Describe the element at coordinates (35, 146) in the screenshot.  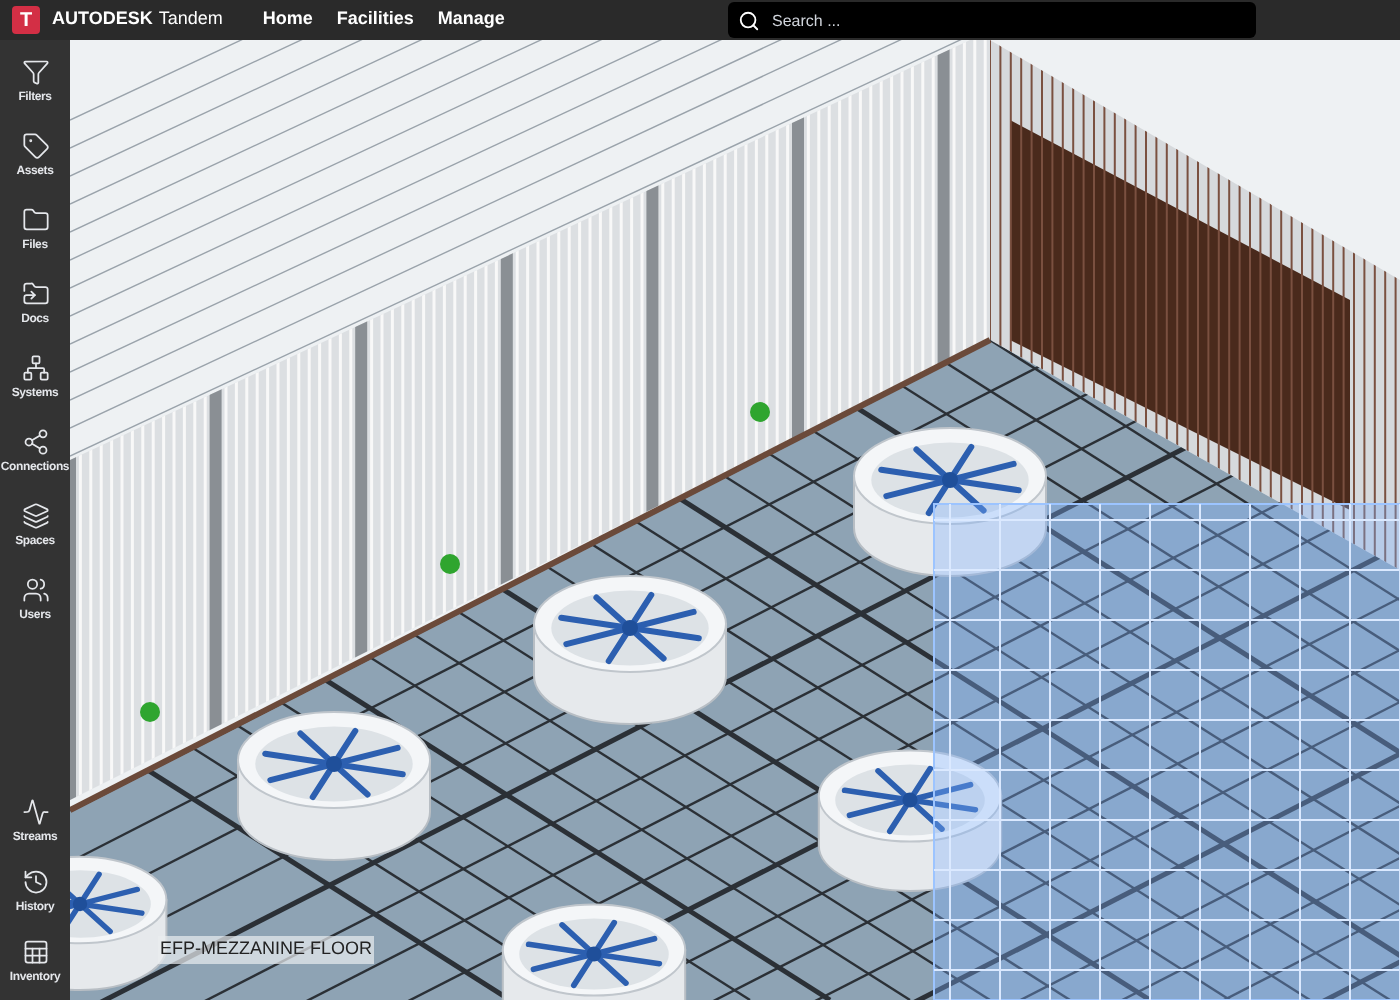
I see `tag-icon` at that location.